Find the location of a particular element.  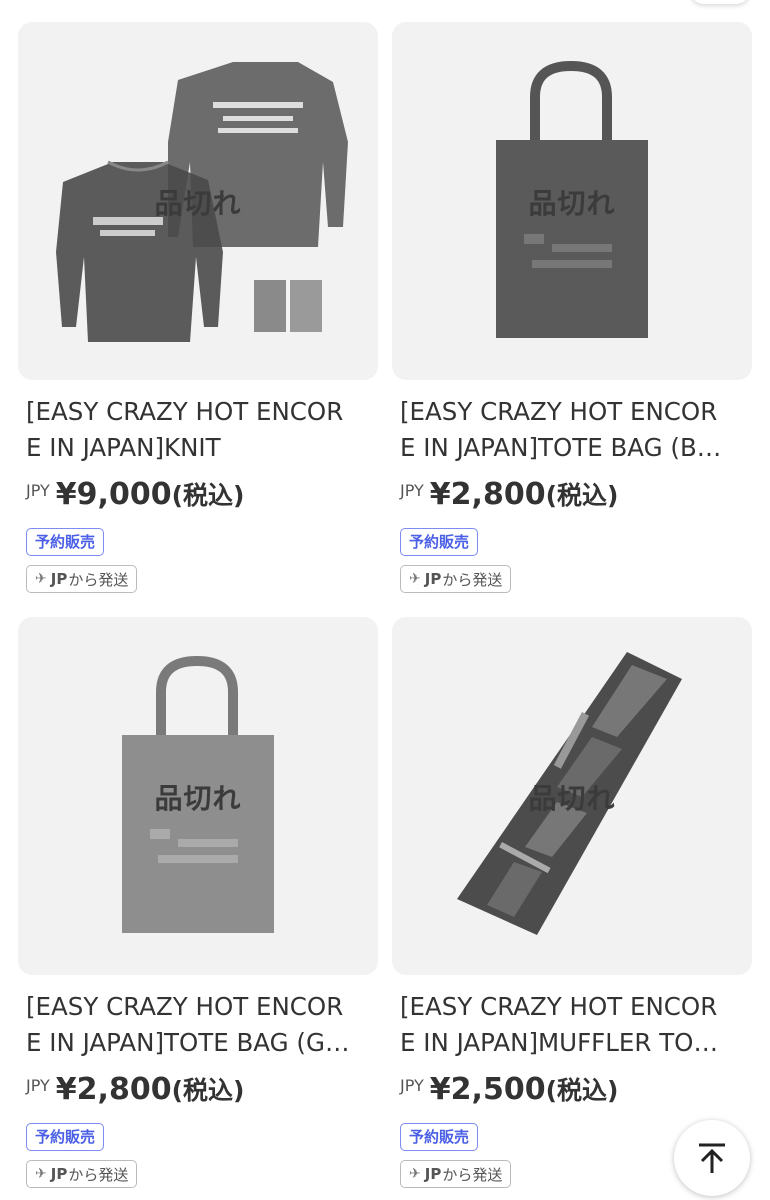

scroll-to-top-button is located at coordinates (712, 1158).